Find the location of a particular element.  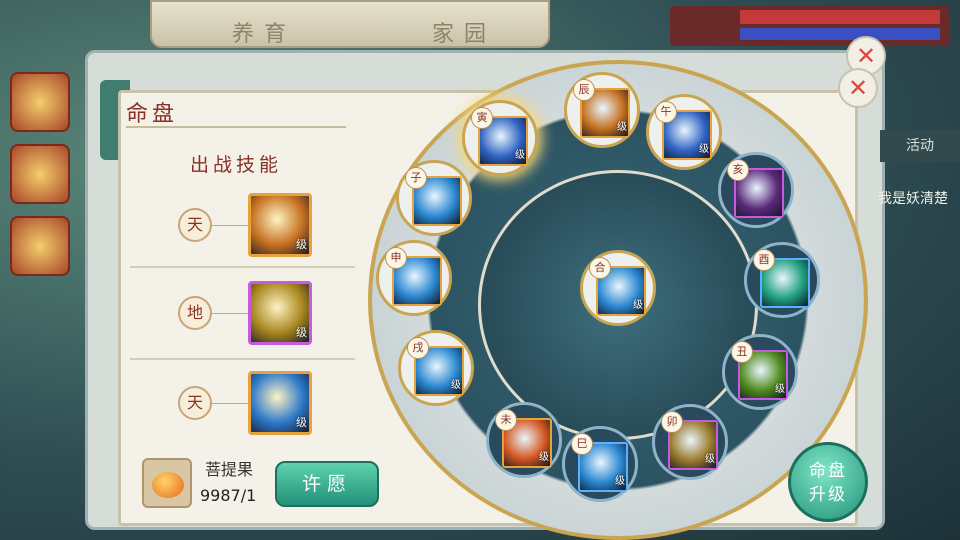

side-gift-icon is located at coordinates (40, 174).